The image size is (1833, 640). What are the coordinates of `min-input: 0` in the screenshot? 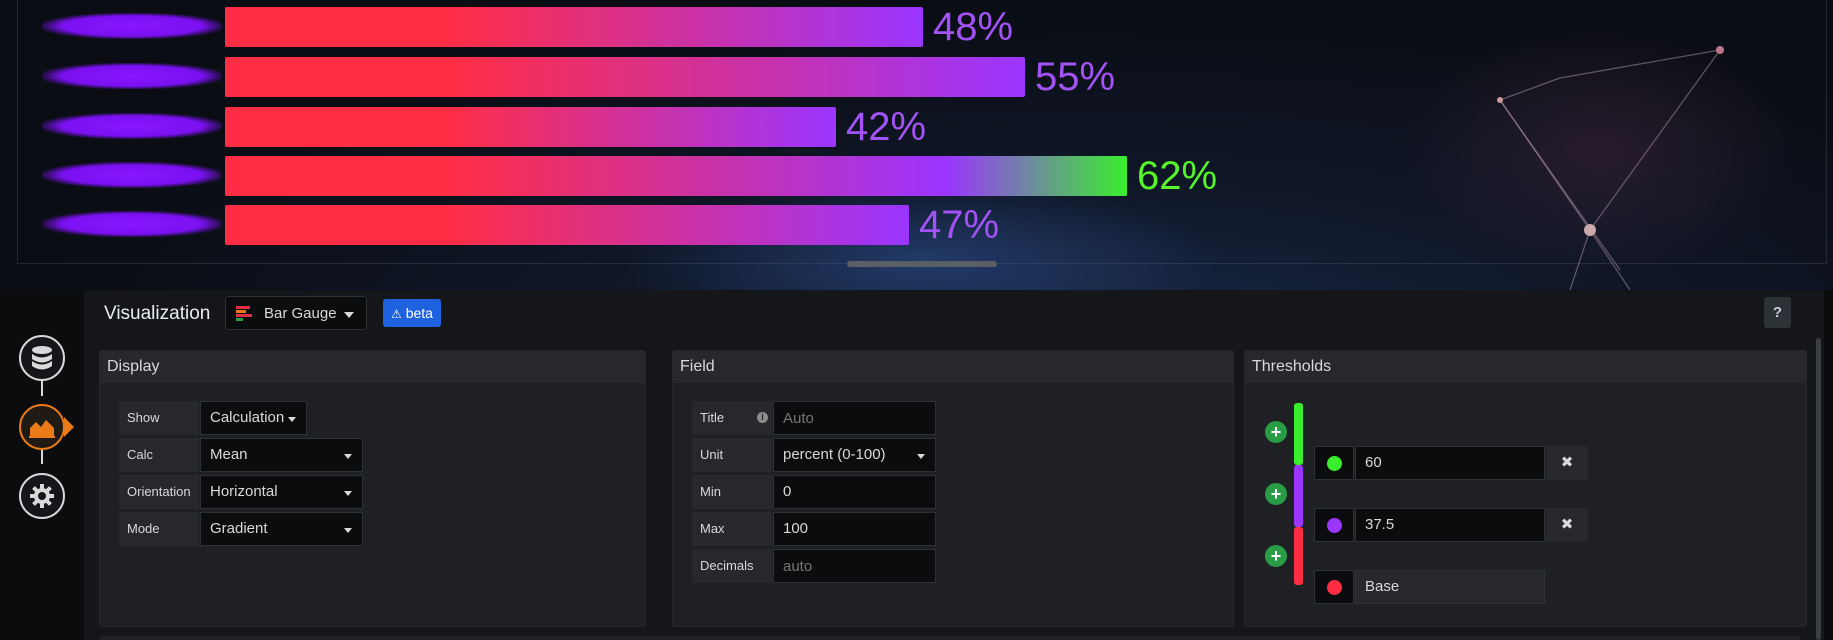 It's located at (854, 492).